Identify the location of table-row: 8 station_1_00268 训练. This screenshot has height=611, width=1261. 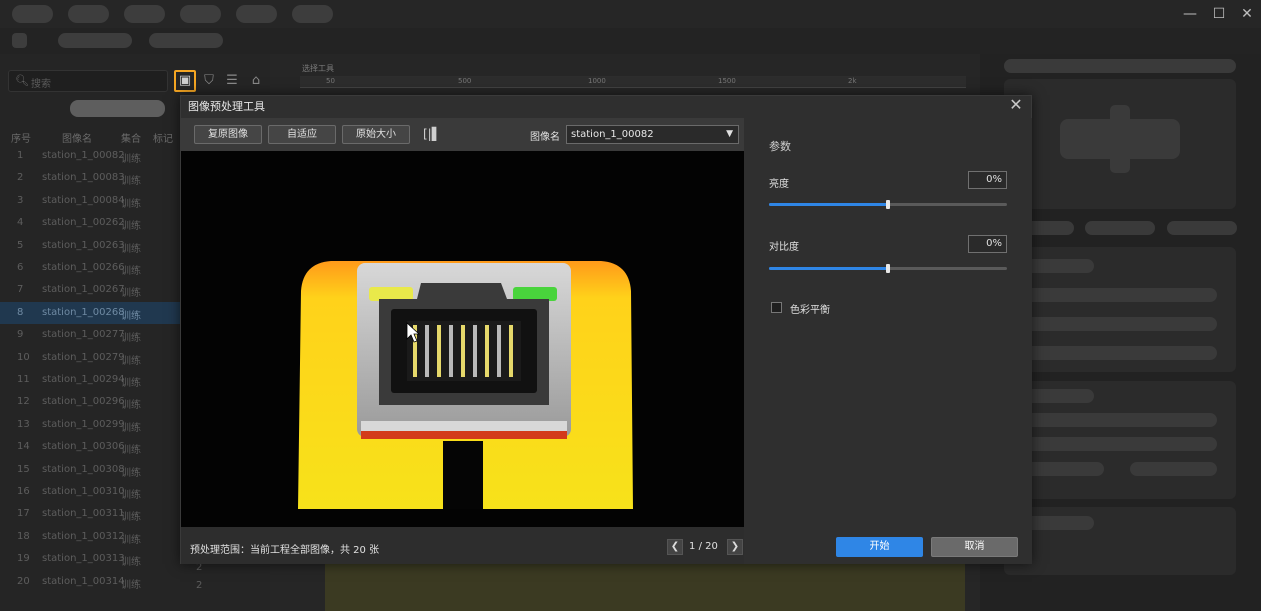
(90, 312).